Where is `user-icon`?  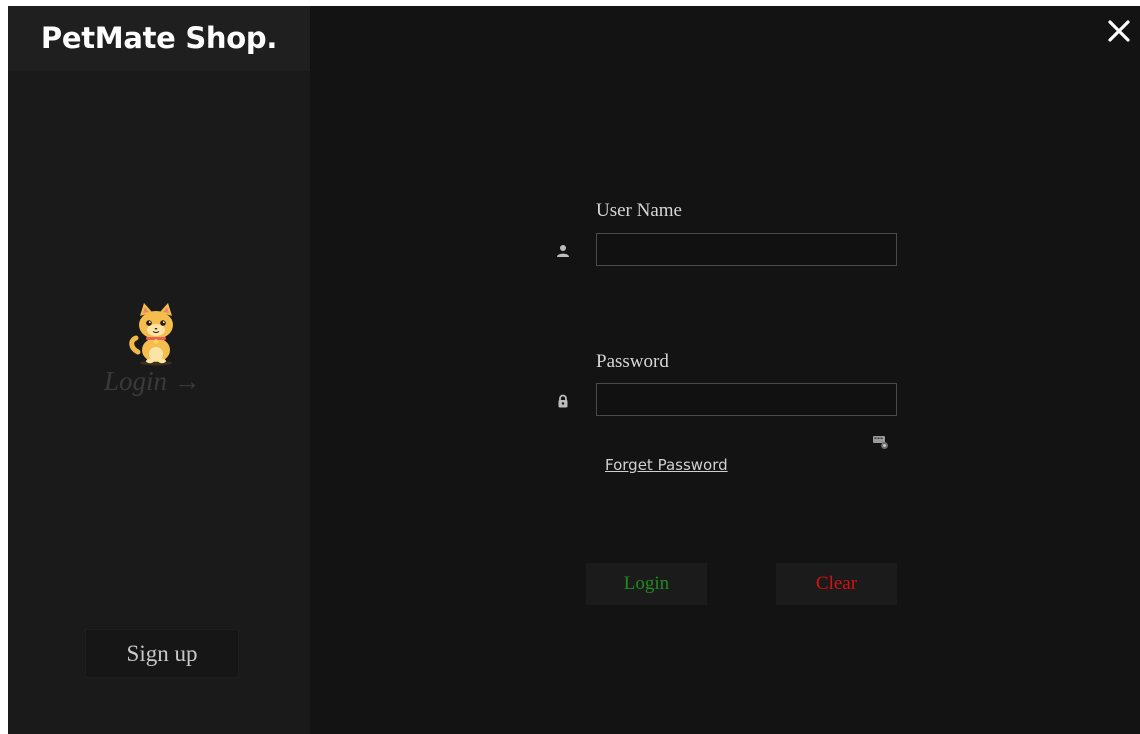 user-icon is located at coordinates (563, 251).